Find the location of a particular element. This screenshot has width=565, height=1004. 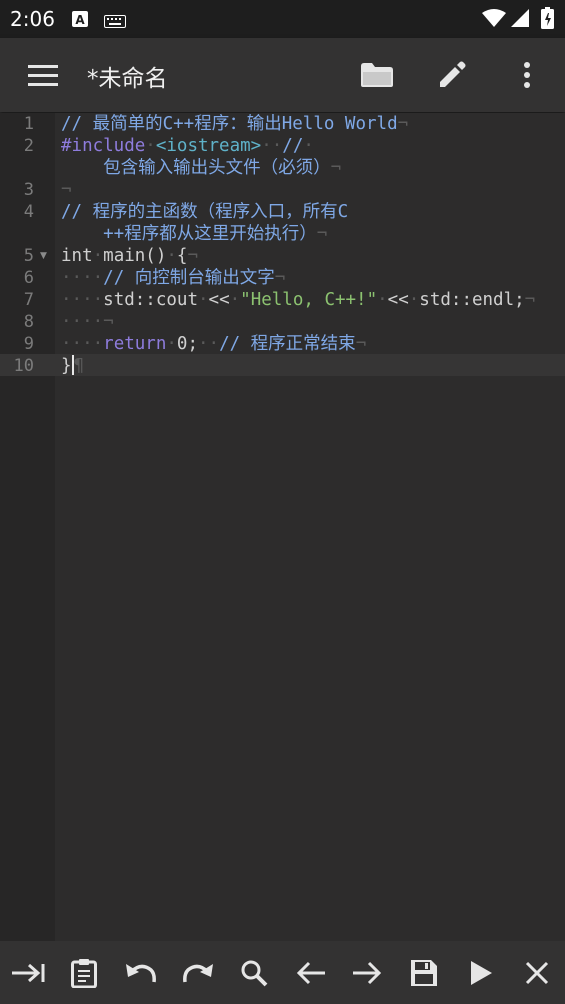

status-bar: 2:06 A is located at coordinates (282, 19).